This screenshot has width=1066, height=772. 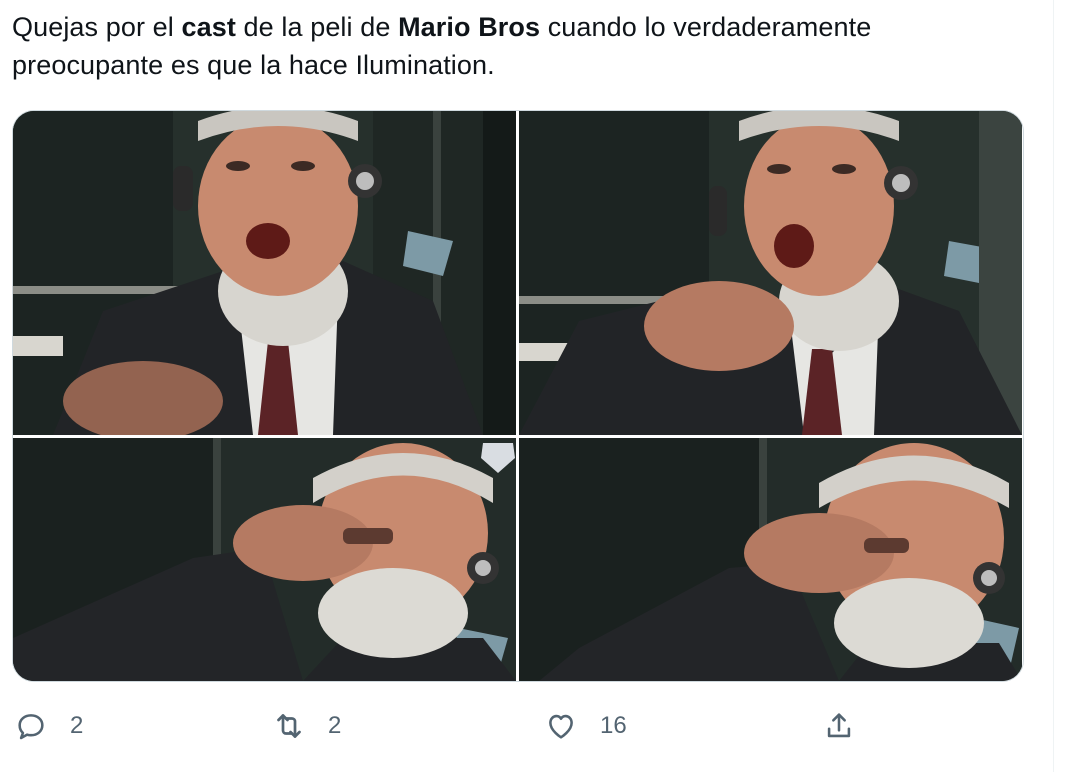 I want to click on reply-count: 2, so click(x=77, y=725).